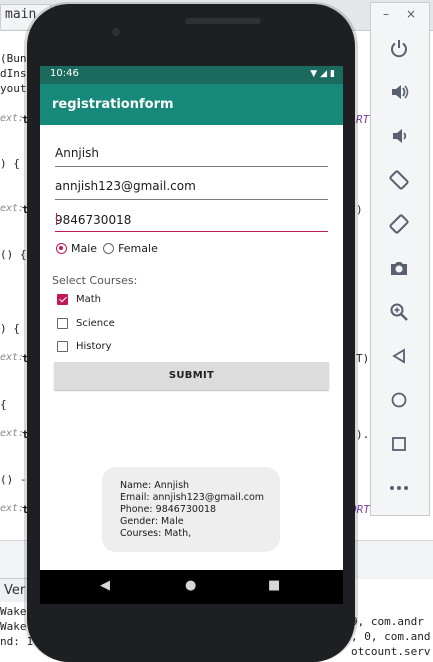  I want to click on radio-male, so click(61, 248).